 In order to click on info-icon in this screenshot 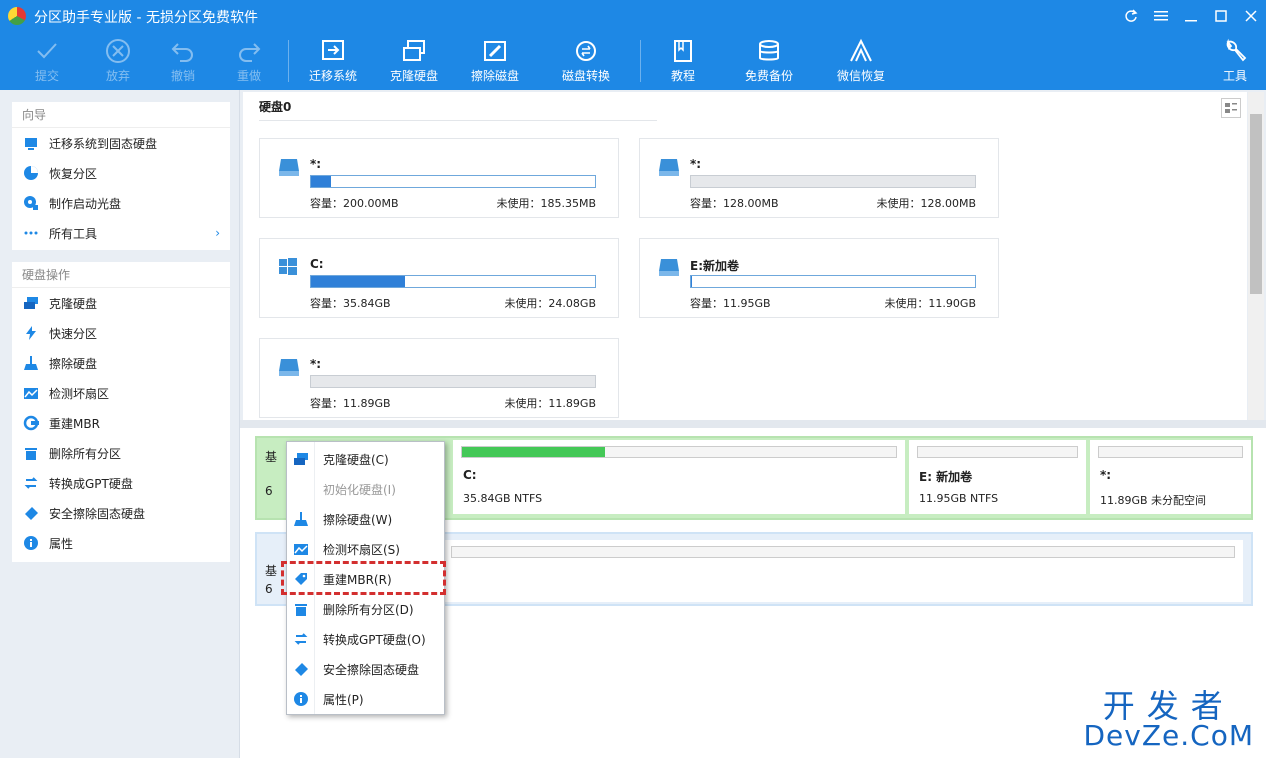, I will do `click(301, 699)`.